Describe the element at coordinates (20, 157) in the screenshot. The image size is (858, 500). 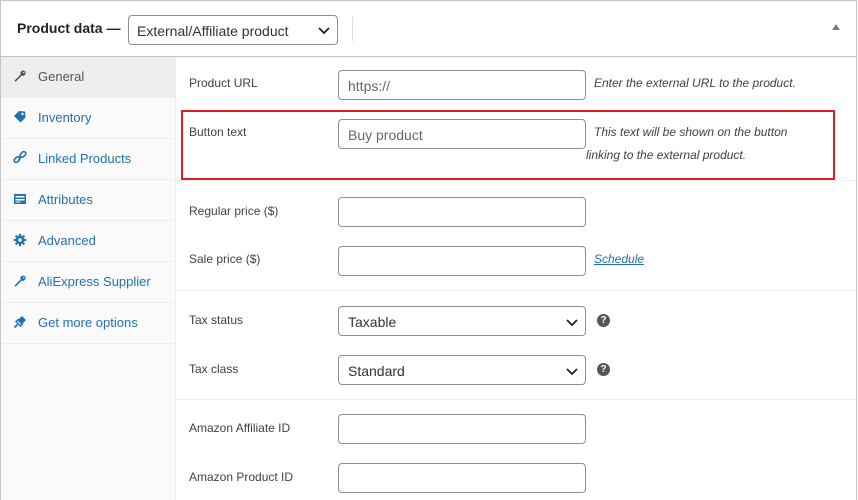
I see `link-icon` at that location.